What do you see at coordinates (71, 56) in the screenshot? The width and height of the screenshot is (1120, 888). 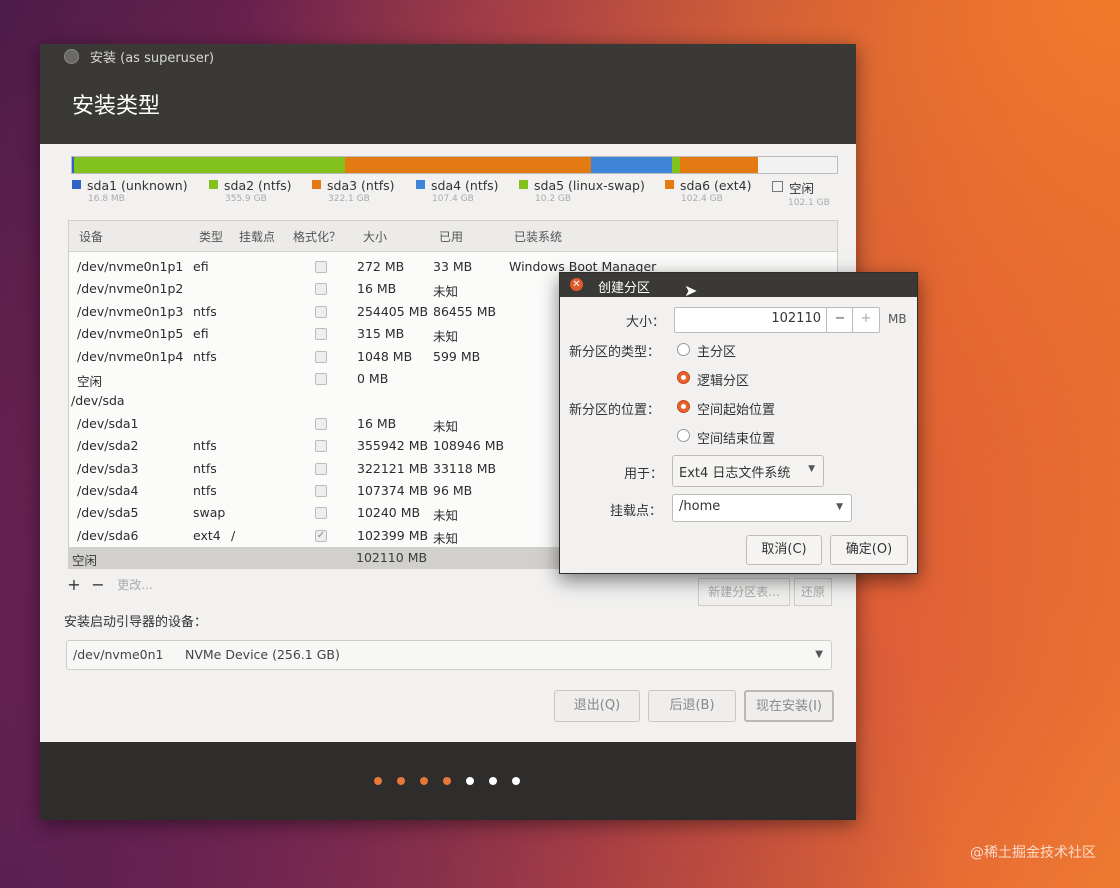 I see `close-icon` at bounding box center [71, 56].